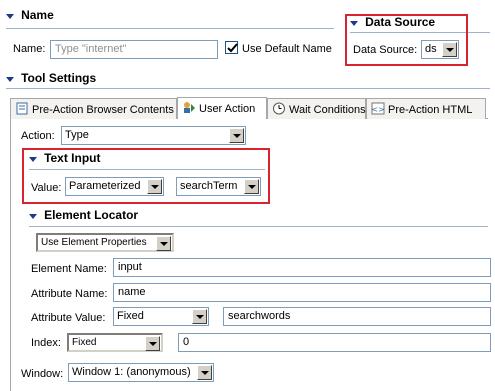 This screenshot has width=495, height=391. I want to click on name-section-title: Name, so click(37, 15).